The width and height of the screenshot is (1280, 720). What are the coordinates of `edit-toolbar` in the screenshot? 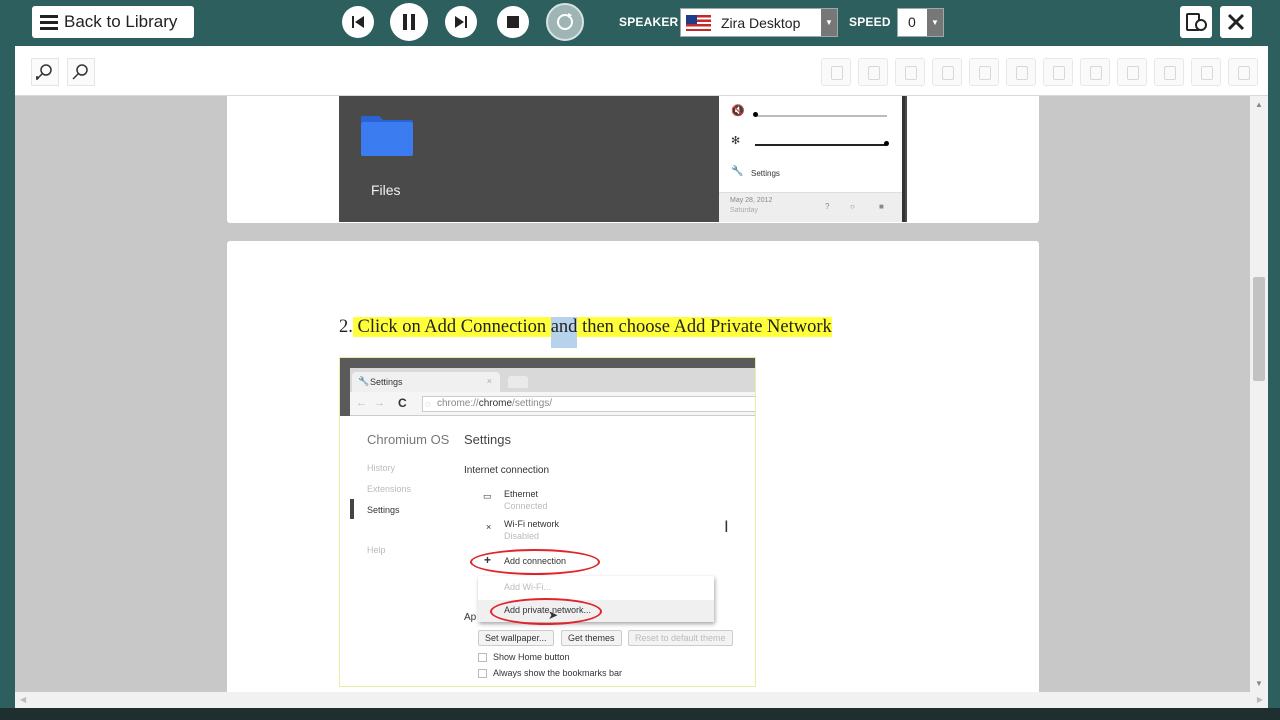 It's located at (641, 71).